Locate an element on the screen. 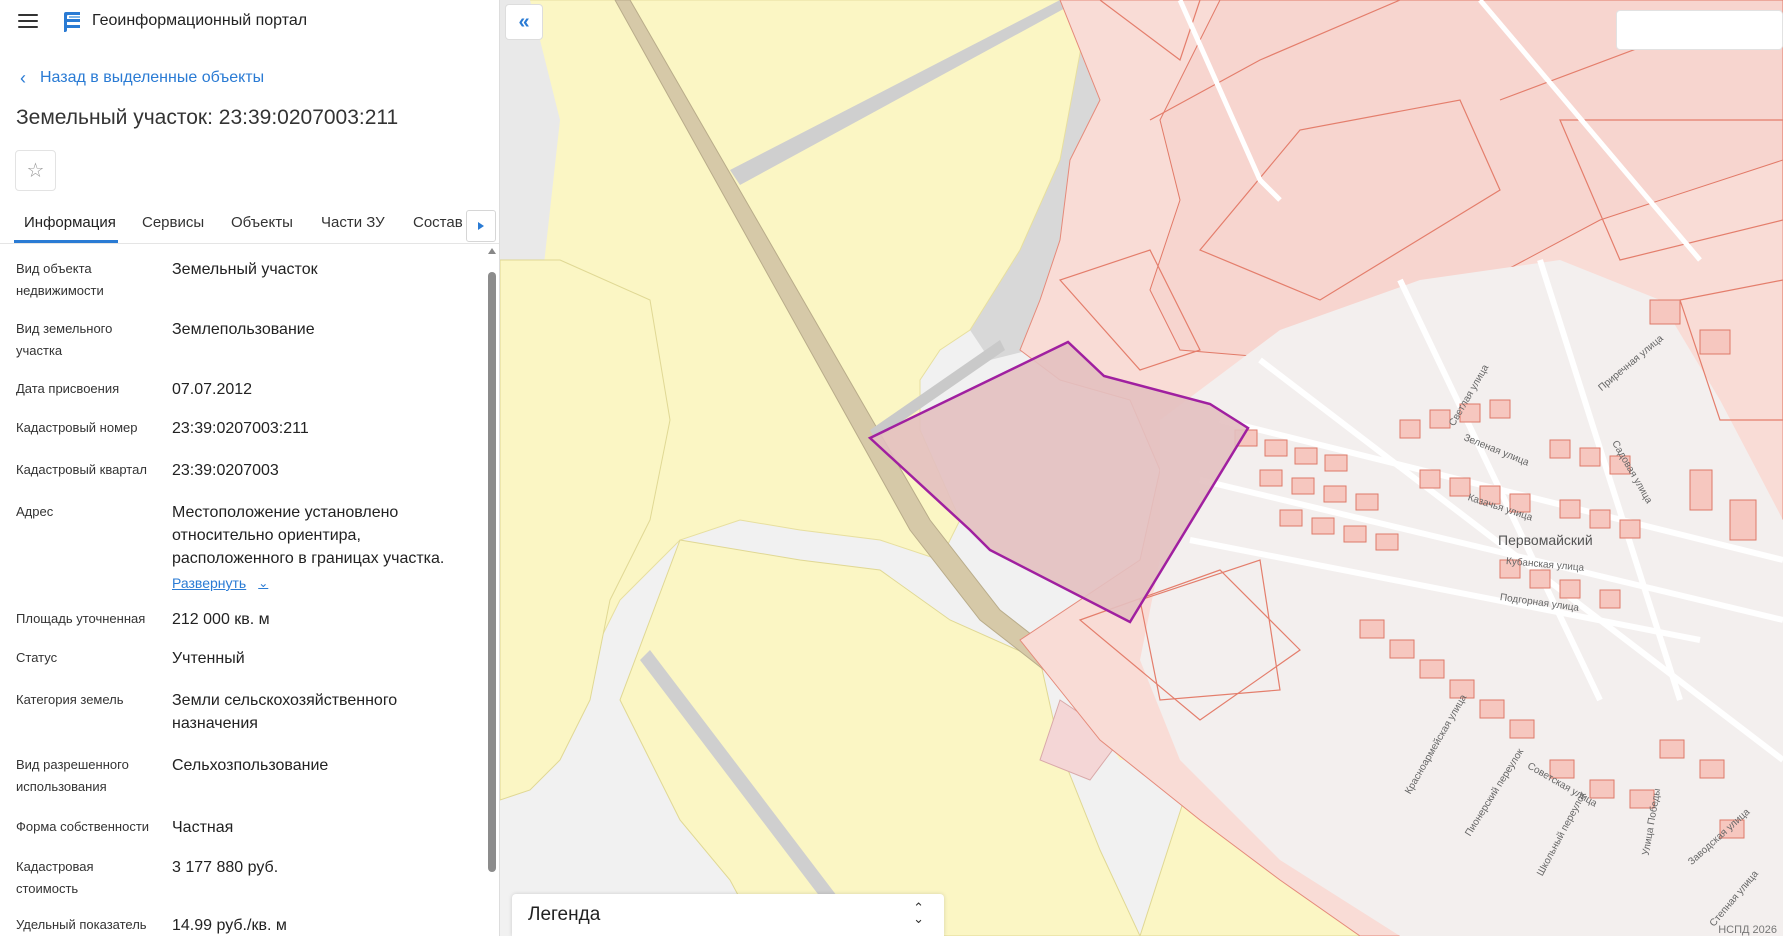 Image resolution: width=1783 pixels, height=936 pixels. tab-services: Сервисы is located at coordinates (173, 222).